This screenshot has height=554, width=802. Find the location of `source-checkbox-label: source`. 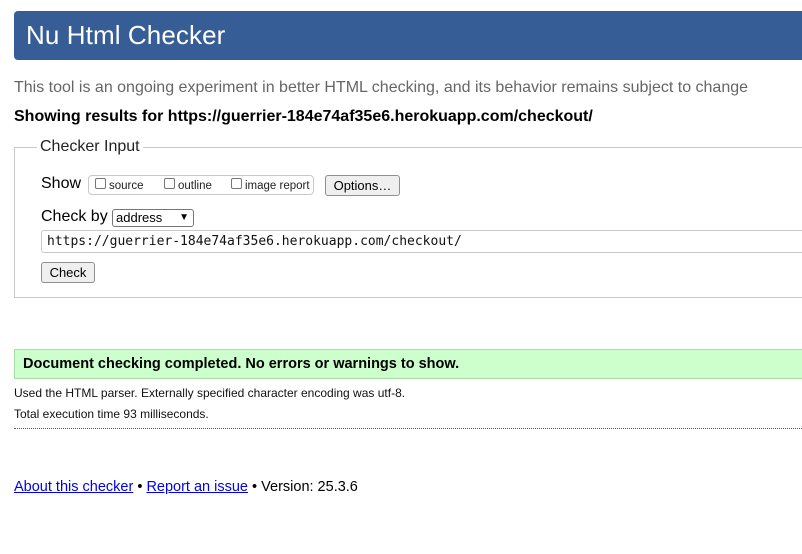

source-checkbox-label: source is located at coordinates (126, 186).